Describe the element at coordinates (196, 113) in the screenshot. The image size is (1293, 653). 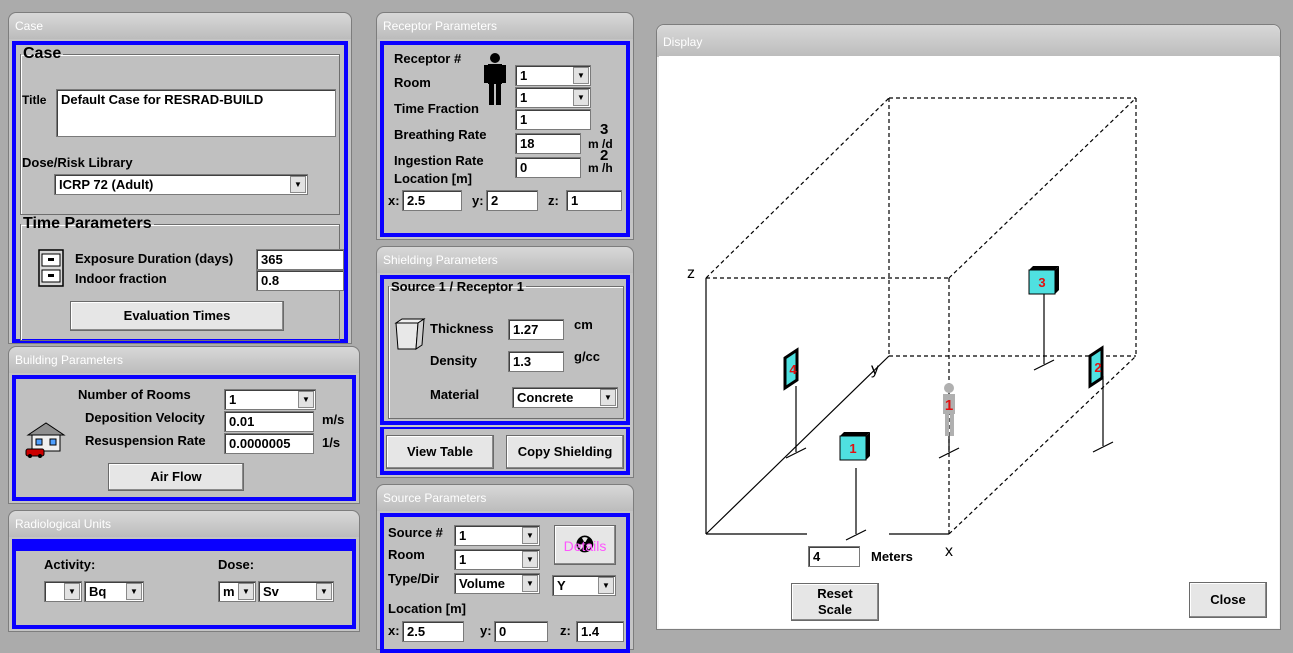
I see `case-title-textarea: Default Case for RESRAD-BUILD` at that location.